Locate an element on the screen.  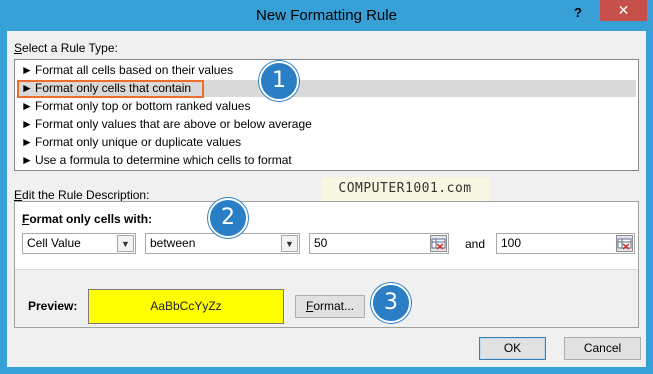
close-button: ✕ is located at coordinates (623, 10).